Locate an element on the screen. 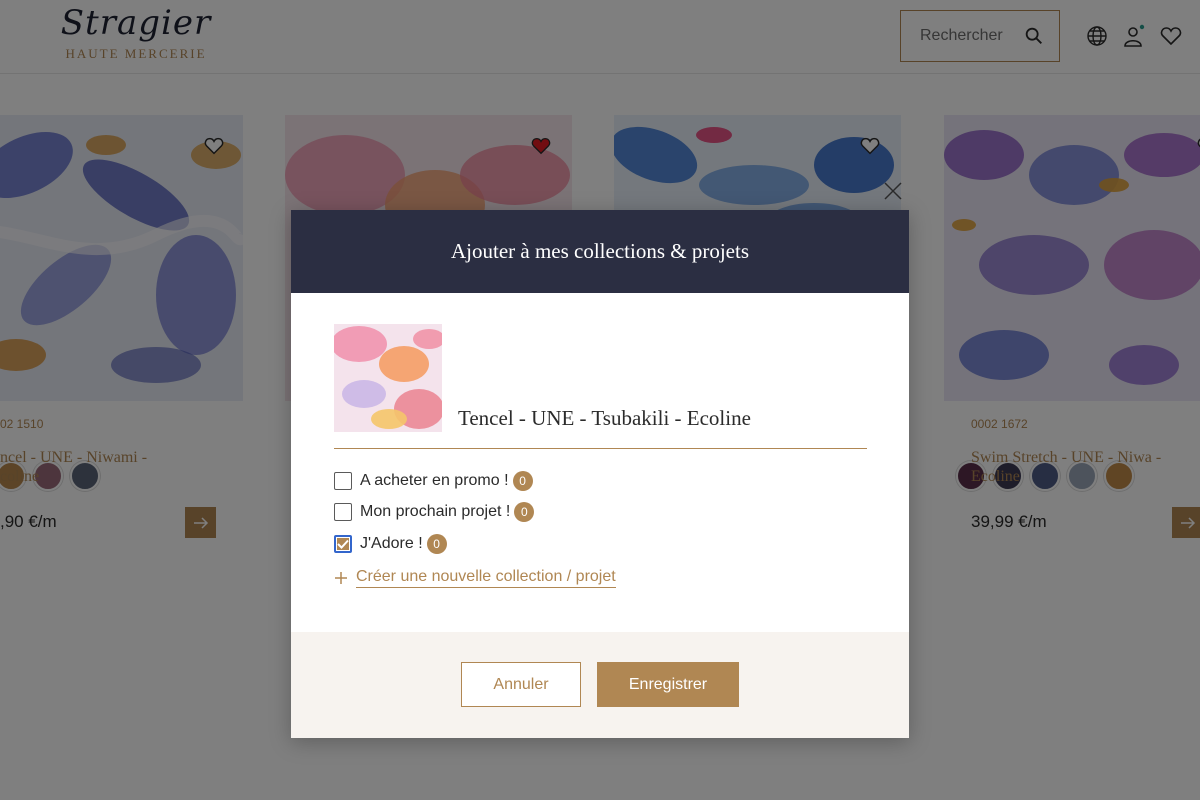 The width and height of the screenshot is (1200, 800). collection-option: J'Adore ! 0 is located at coordinates (434, 544).